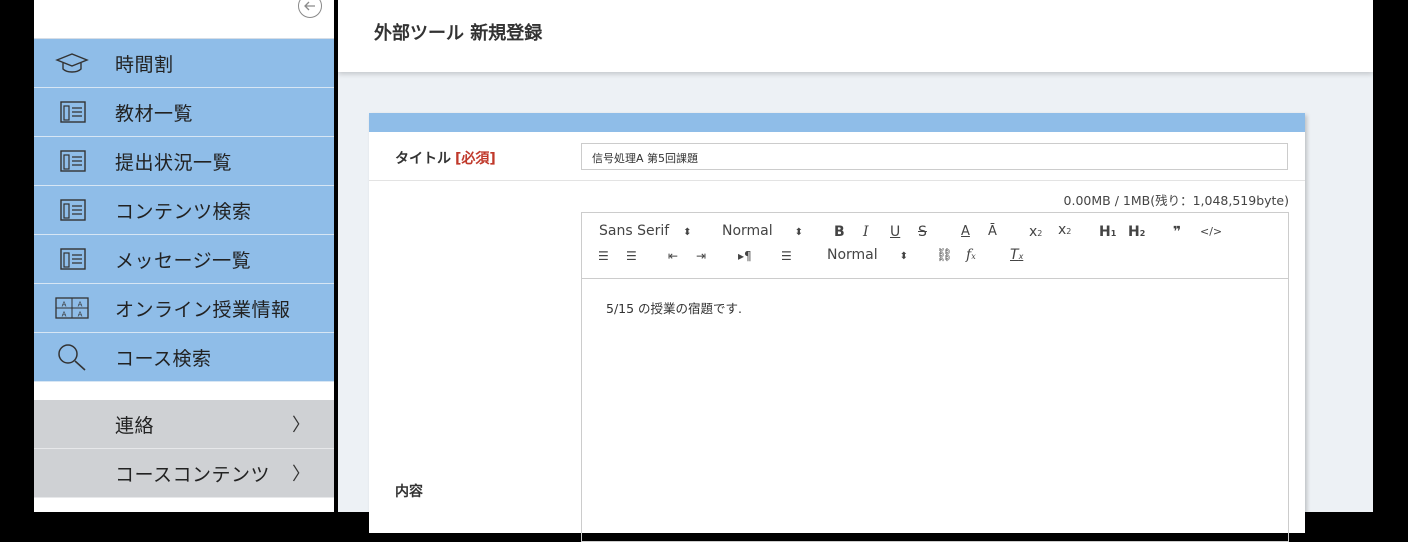 The height and width of the screenshot is (542, 1408). I want to click on sidebar-section-label: コースコンテンツ, so click(193, 474).